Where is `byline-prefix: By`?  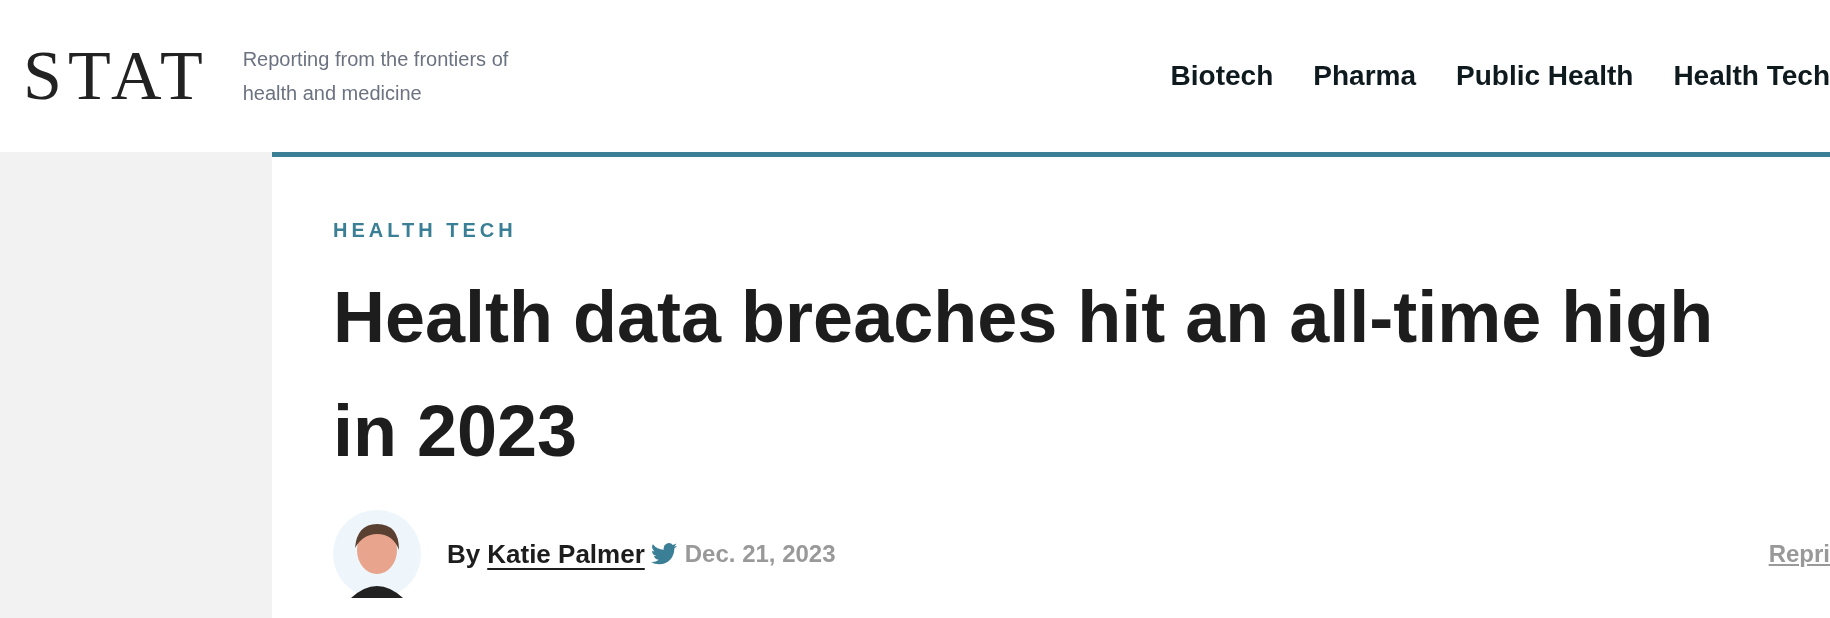
byline-prefix: By is located at coordinates (464, 554).